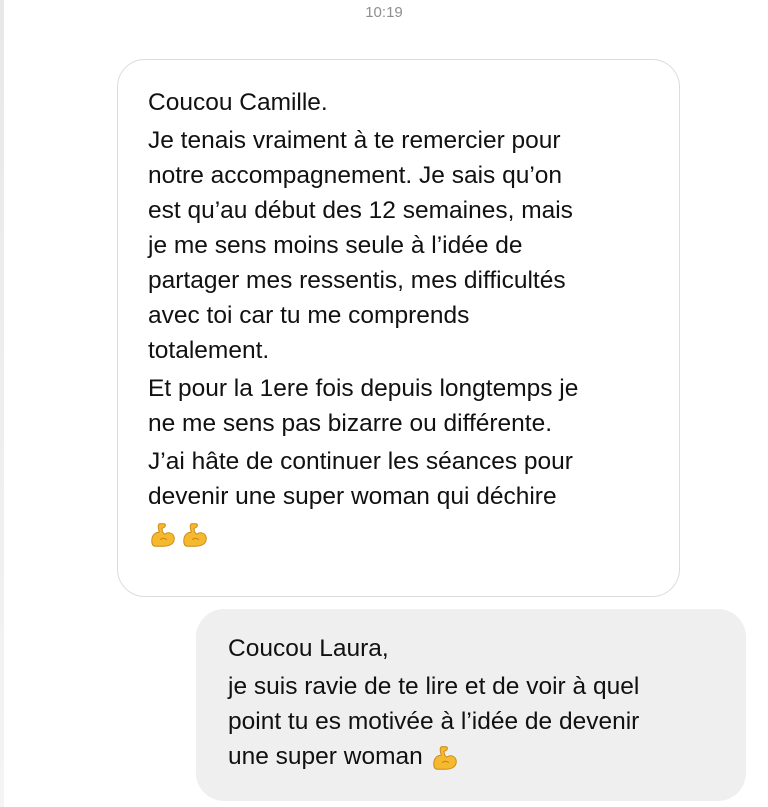 This screenshot has width=768, height=807. Describe the element at coordinates (403, 534) in the screenshot. I see `emoji-row` at that location.